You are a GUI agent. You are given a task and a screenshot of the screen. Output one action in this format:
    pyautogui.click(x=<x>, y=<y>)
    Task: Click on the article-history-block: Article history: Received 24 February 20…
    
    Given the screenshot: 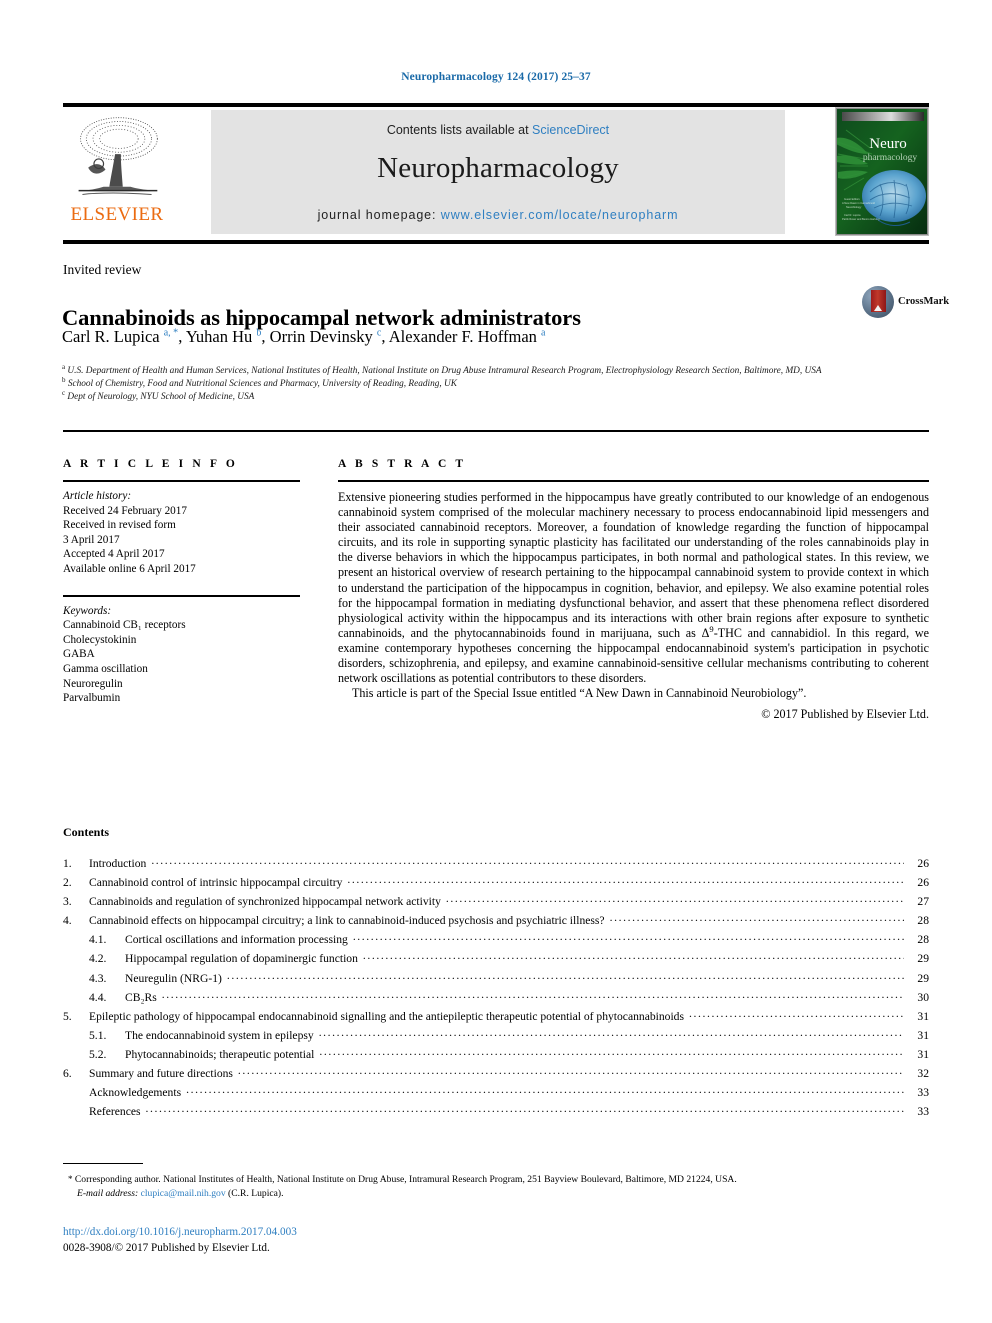 What is the action you would take?
    pyautogui.click(x=183, y=533)
    